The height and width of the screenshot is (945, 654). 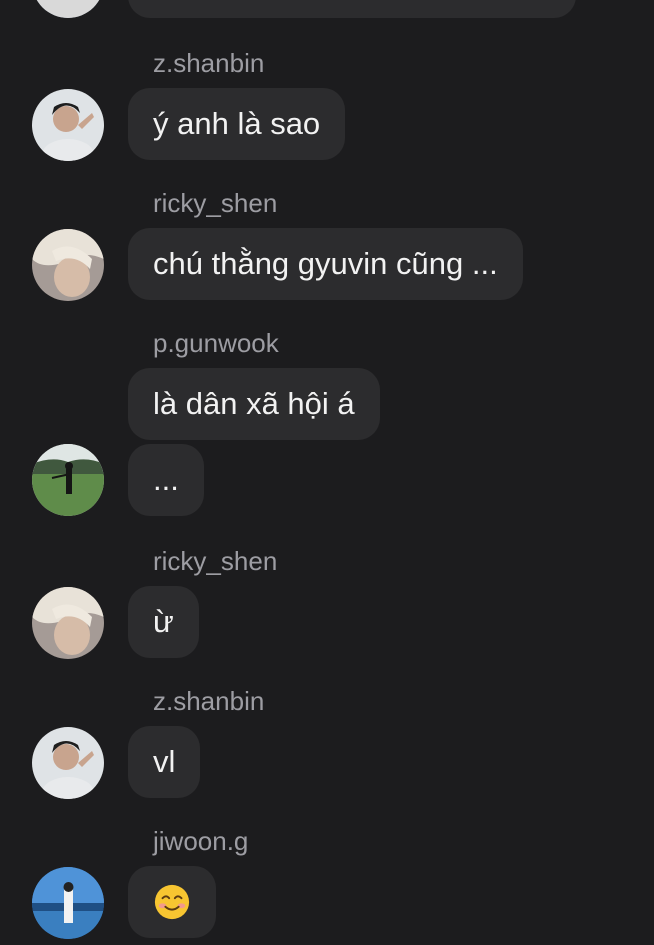 I want to click on message-bubble: là dân xã hội á, so click(x=254, y=404).